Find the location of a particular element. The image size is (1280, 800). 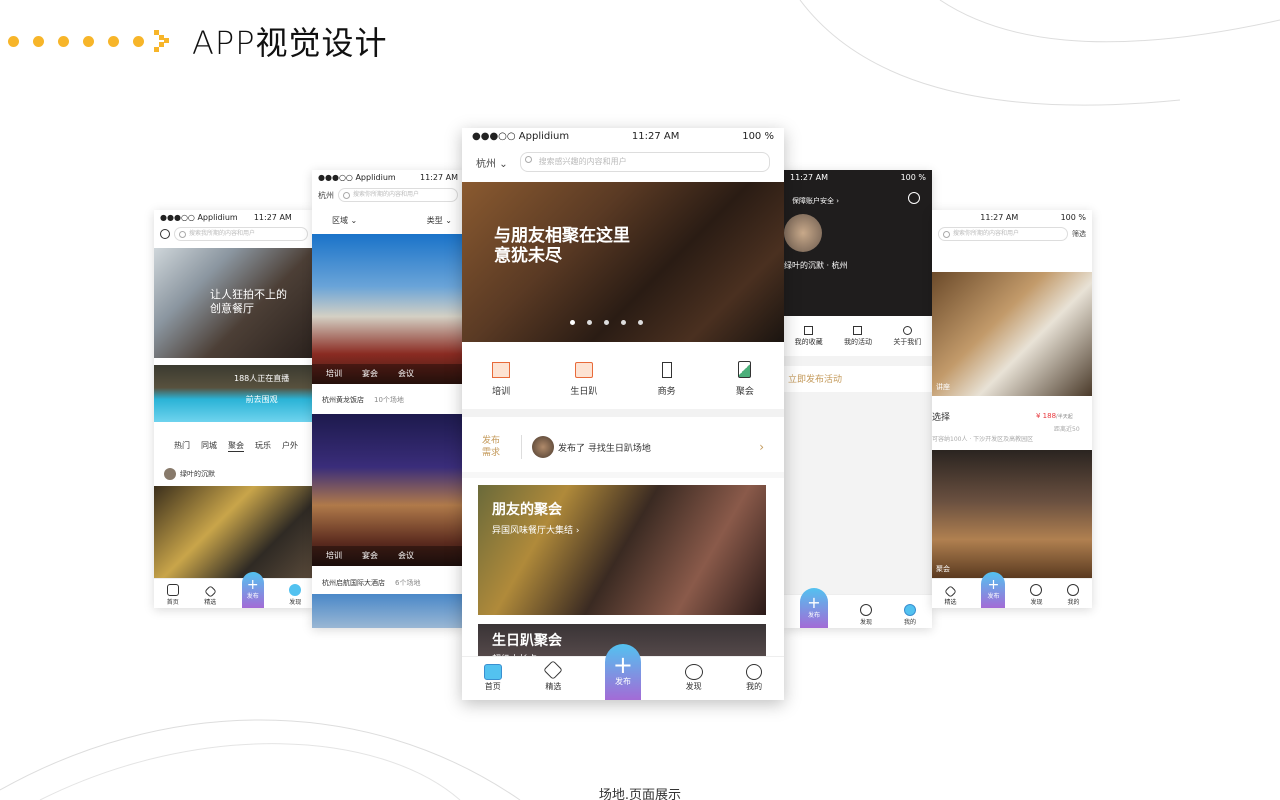

tab-fun: 玩乐 is located at coordinates (263, 446).